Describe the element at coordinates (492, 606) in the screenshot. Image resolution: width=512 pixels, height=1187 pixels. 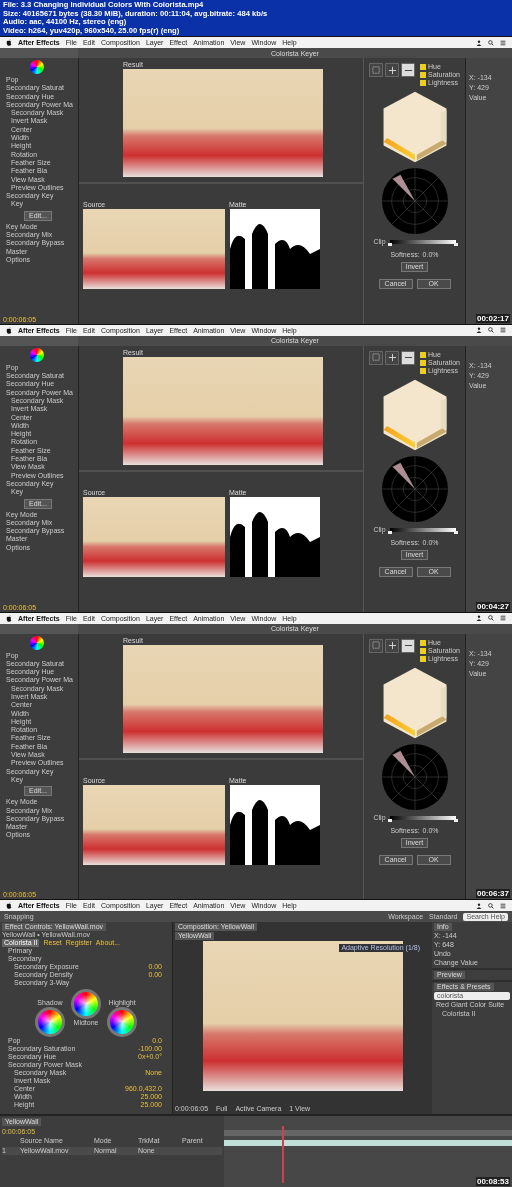
I see `timestamp: 00:04:27` at that location.